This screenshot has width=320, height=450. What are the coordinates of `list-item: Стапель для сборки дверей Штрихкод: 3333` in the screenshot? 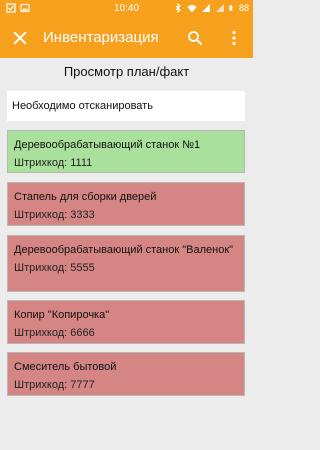 It's located at (126, 204).